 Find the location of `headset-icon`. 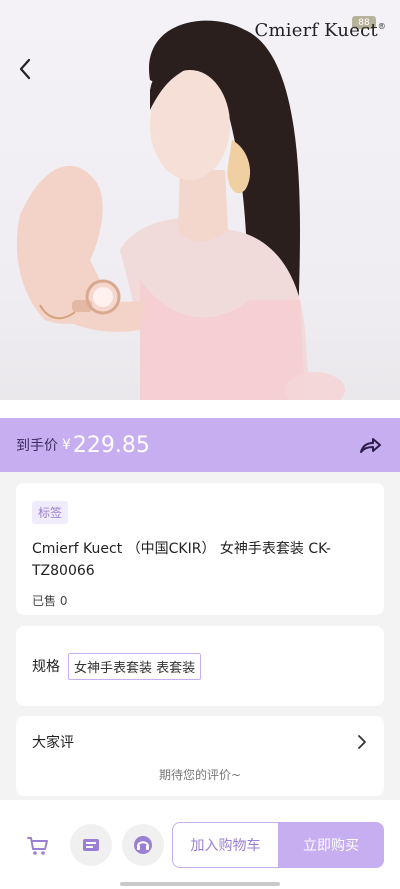

headset-icon is located at coordinates (143, 845).